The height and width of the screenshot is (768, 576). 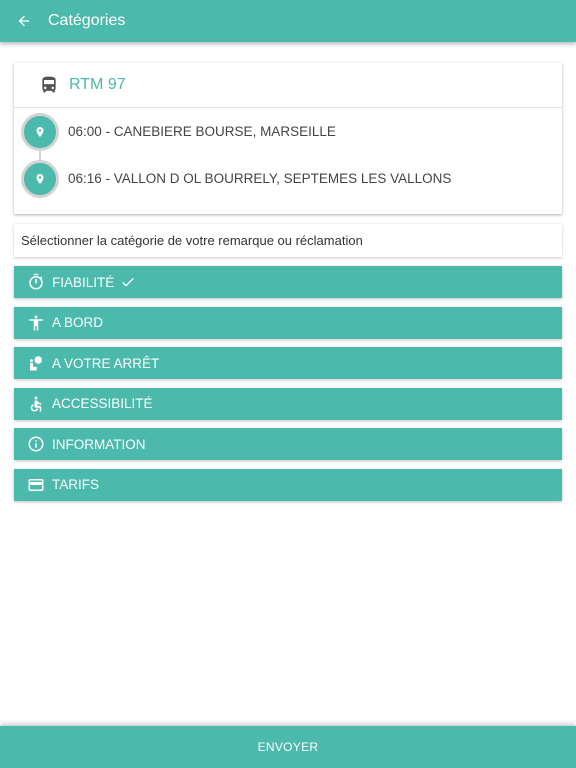 I want to click on person-standing-icon, so click(x=36, y=323).